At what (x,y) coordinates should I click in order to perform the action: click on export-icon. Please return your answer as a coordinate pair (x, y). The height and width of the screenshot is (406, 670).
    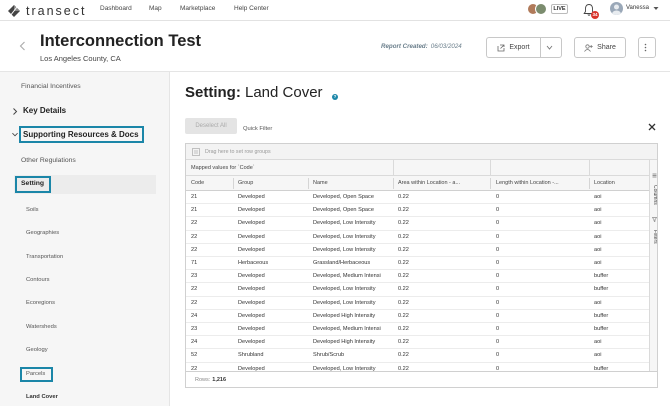
    Looking at the image, I should click on (501, 47).